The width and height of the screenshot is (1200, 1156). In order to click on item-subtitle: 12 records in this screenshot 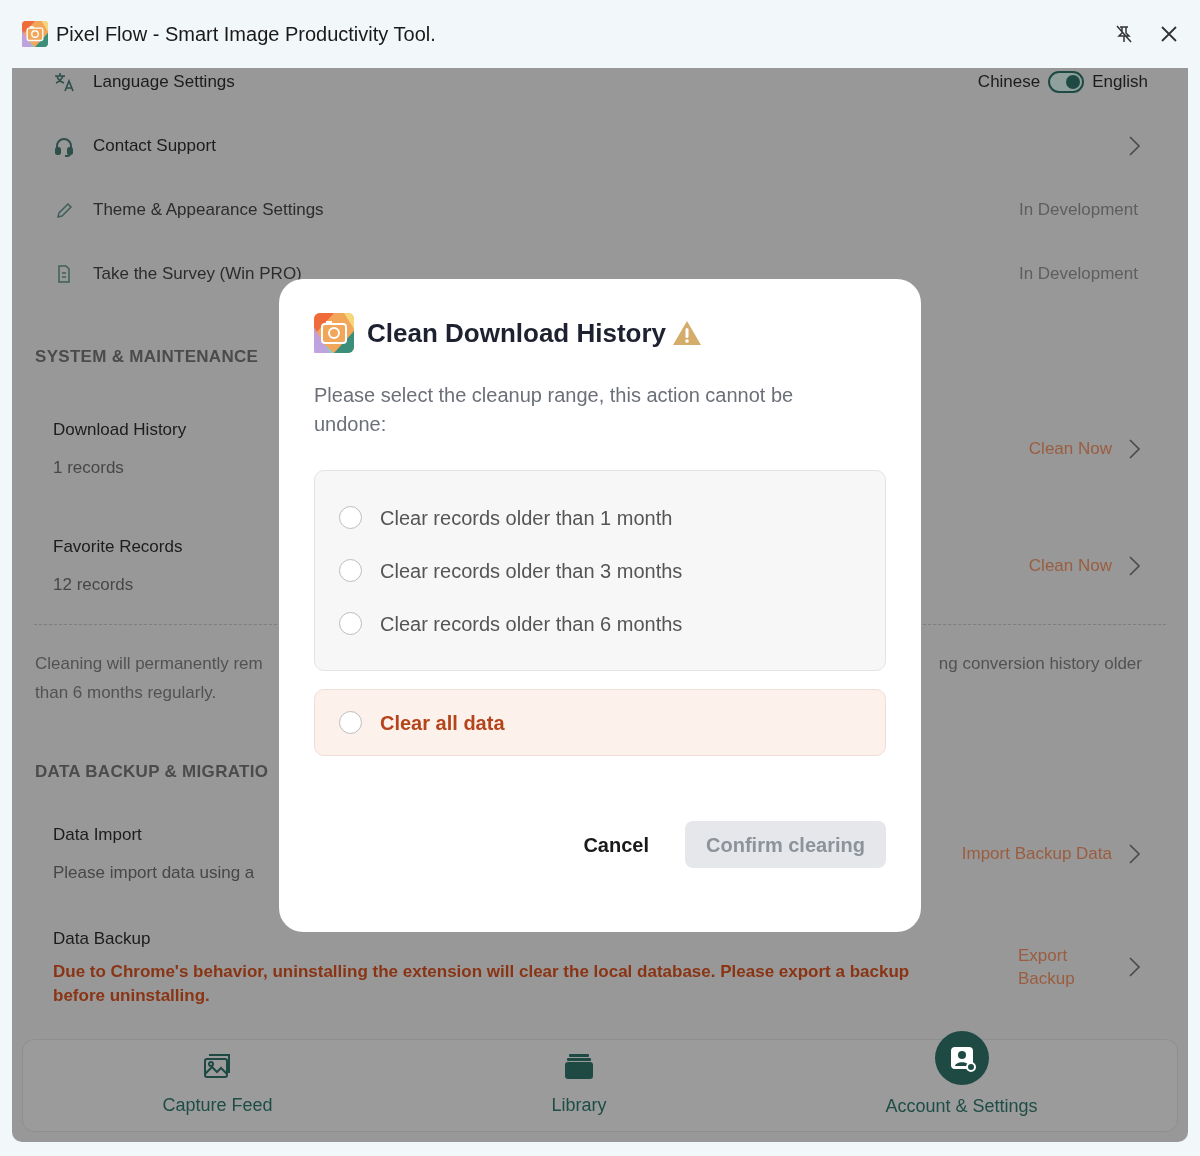, I will do `click(94, 584)`.